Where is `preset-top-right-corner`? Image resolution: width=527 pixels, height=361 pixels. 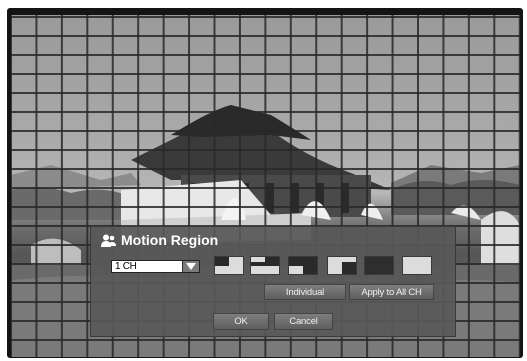
preset-top-right-corner is located at coordinates (265, 265).